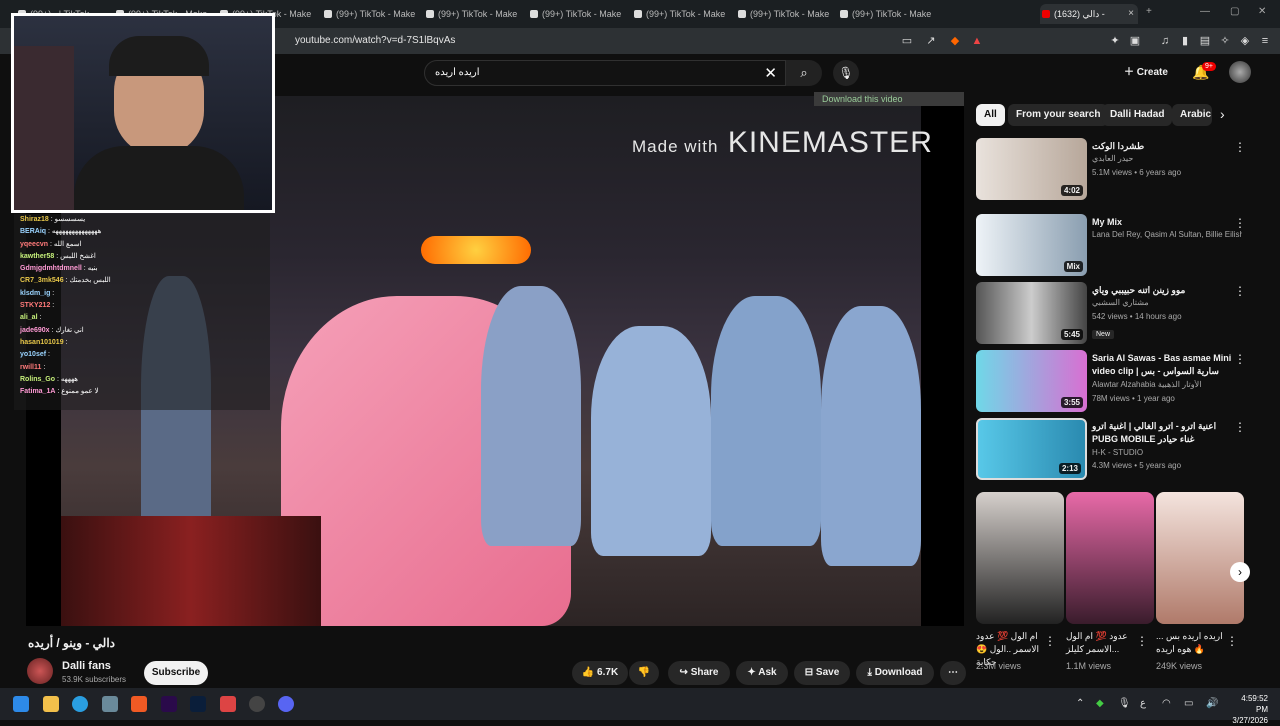  Describe the element at coordinates (37, 256) in the screenshot. I see `chat-username: kawther58` at that location.